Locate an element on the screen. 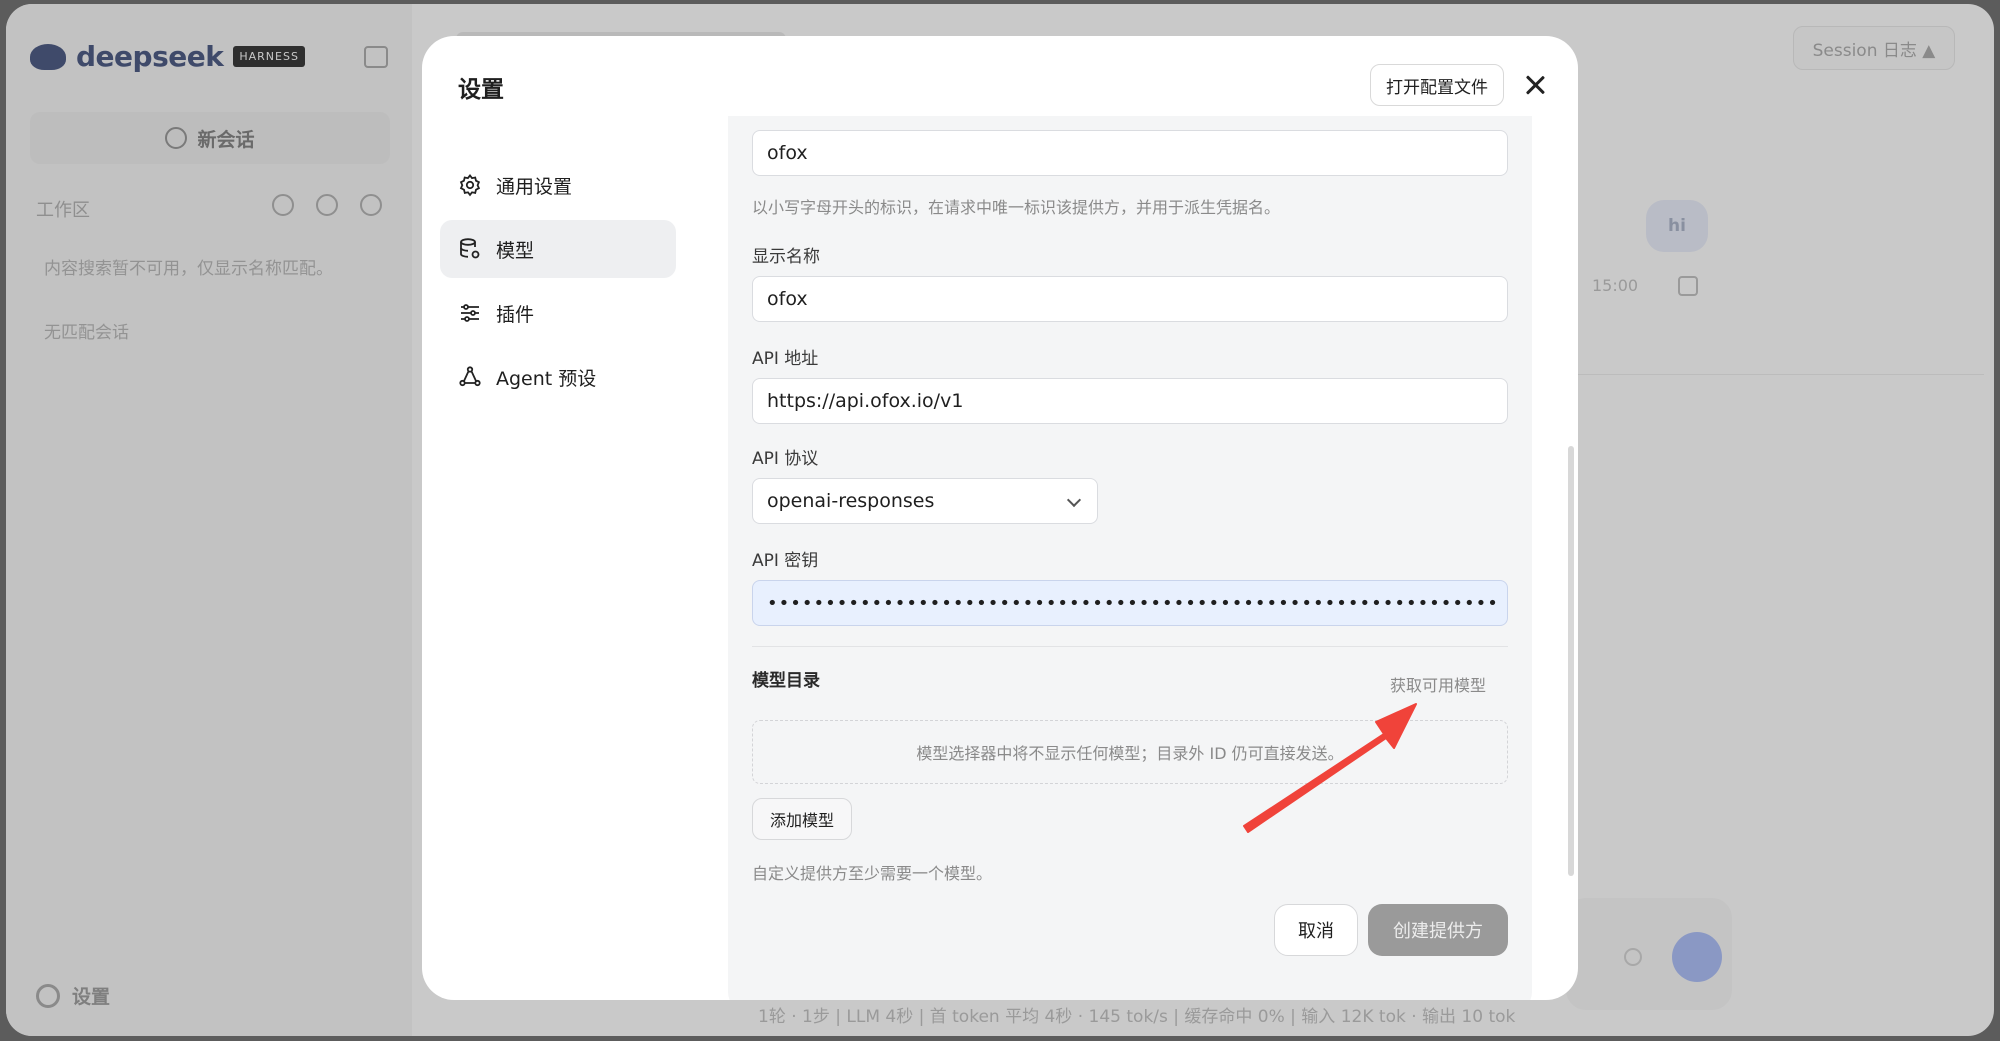 This screenshot has width=2000, height=1041. agent-icon is located at coordinates (470, 376).